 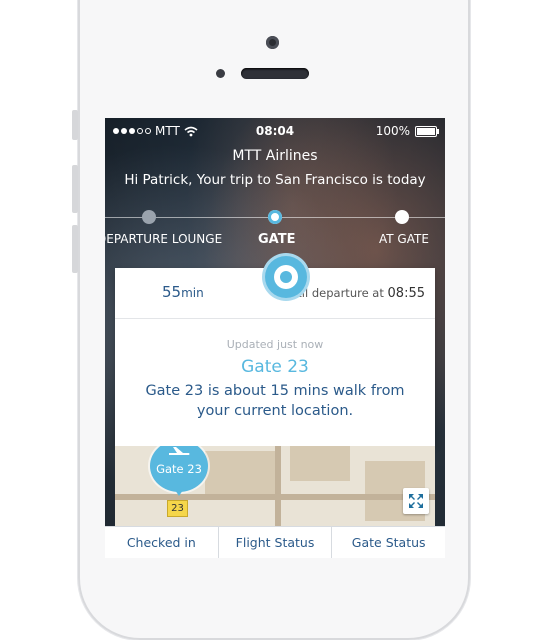 I want to click on gate-pin: Gate 23, so click(x=179, y=471).